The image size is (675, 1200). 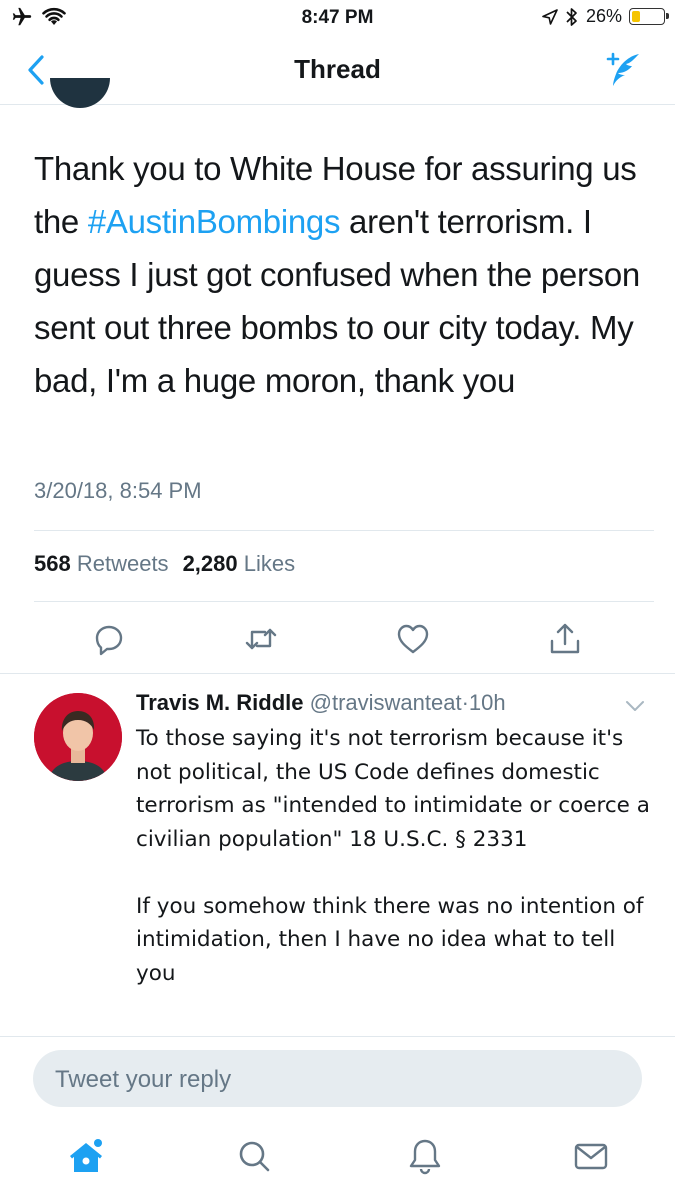 What do you see at coordinates (122, 563) in the screenshot?
I see `retweets-label: Retweets` at bounding box center [122, 563].